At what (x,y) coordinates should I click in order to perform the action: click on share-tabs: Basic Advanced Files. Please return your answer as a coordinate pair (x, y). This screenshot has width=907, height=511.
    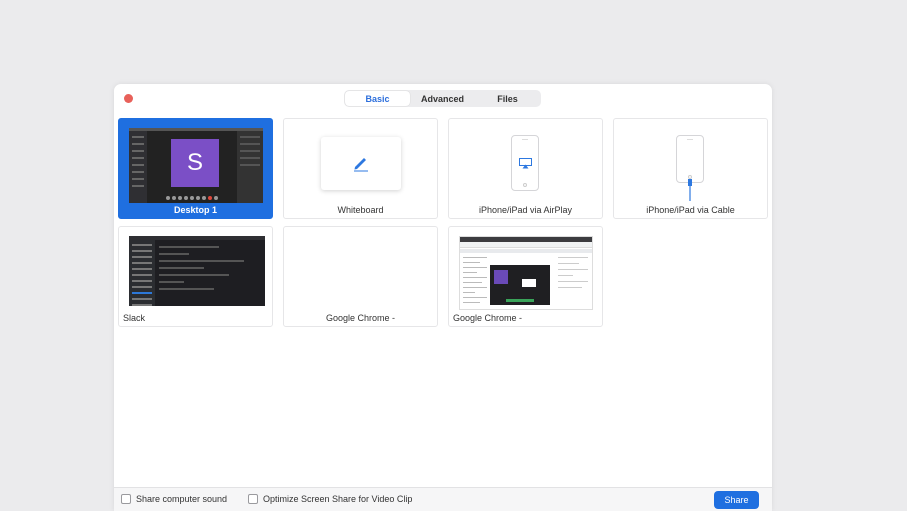
    Looking at the image, I should click on (442, 98).